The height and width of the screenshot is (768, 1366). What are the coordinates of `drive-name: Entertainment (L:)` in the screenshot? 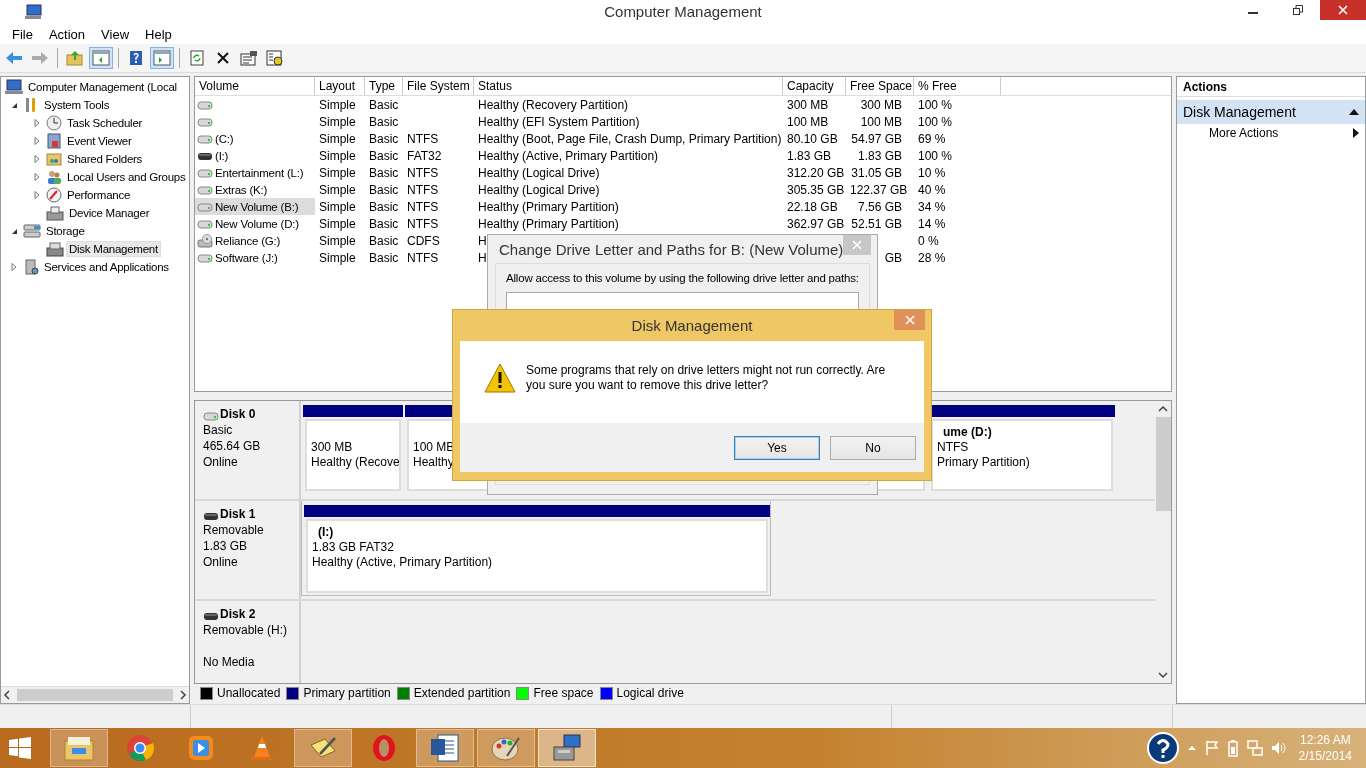 It's located at (259, 172).